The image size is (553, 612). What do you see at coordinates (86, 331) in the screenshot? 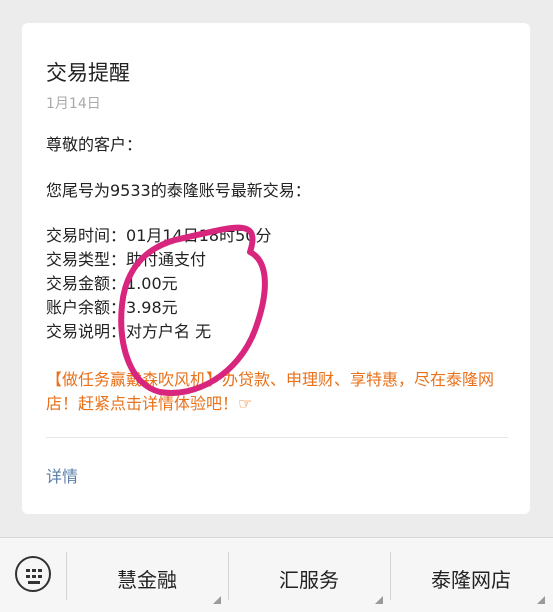
I see `row-label: 交易说明：` at bounding box center [86, 331].